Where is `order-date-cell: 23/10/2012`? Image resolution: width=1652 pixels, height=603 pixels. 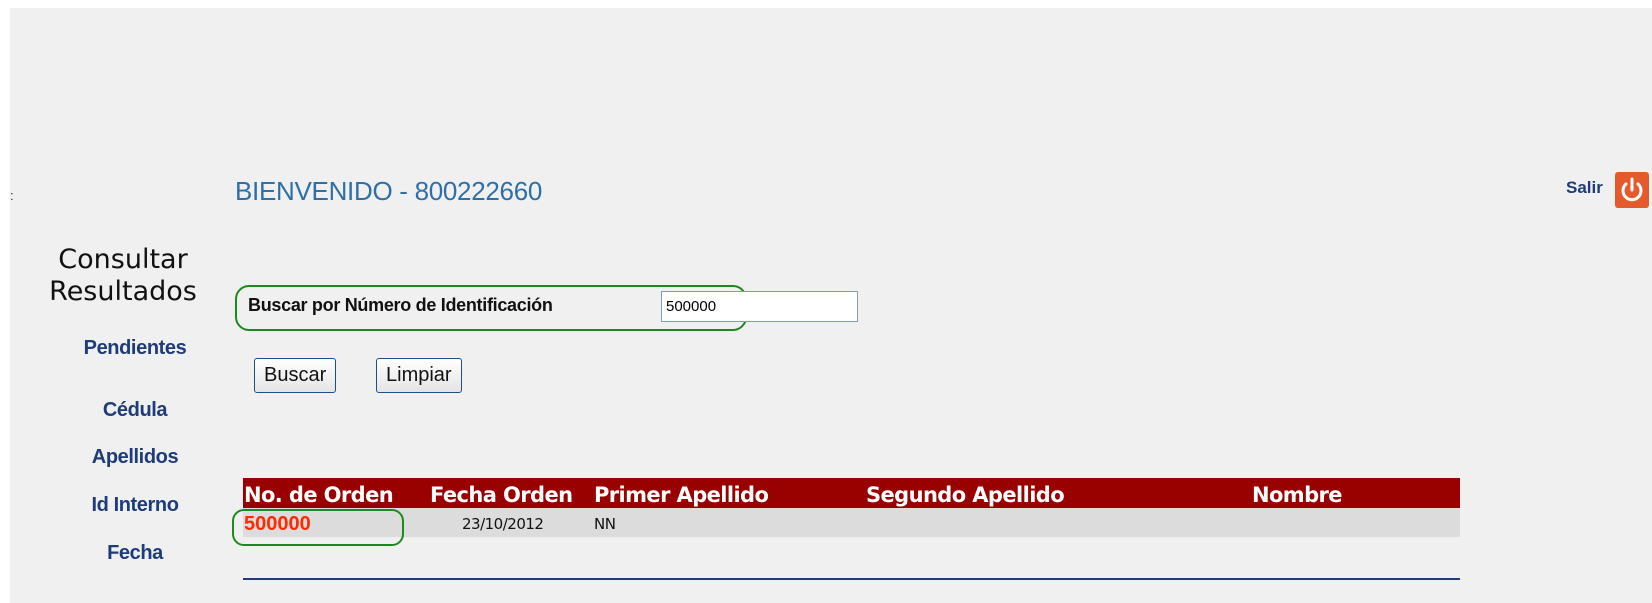 order-date-cell: 23/10/2012 is located at coordinates (503, 524).